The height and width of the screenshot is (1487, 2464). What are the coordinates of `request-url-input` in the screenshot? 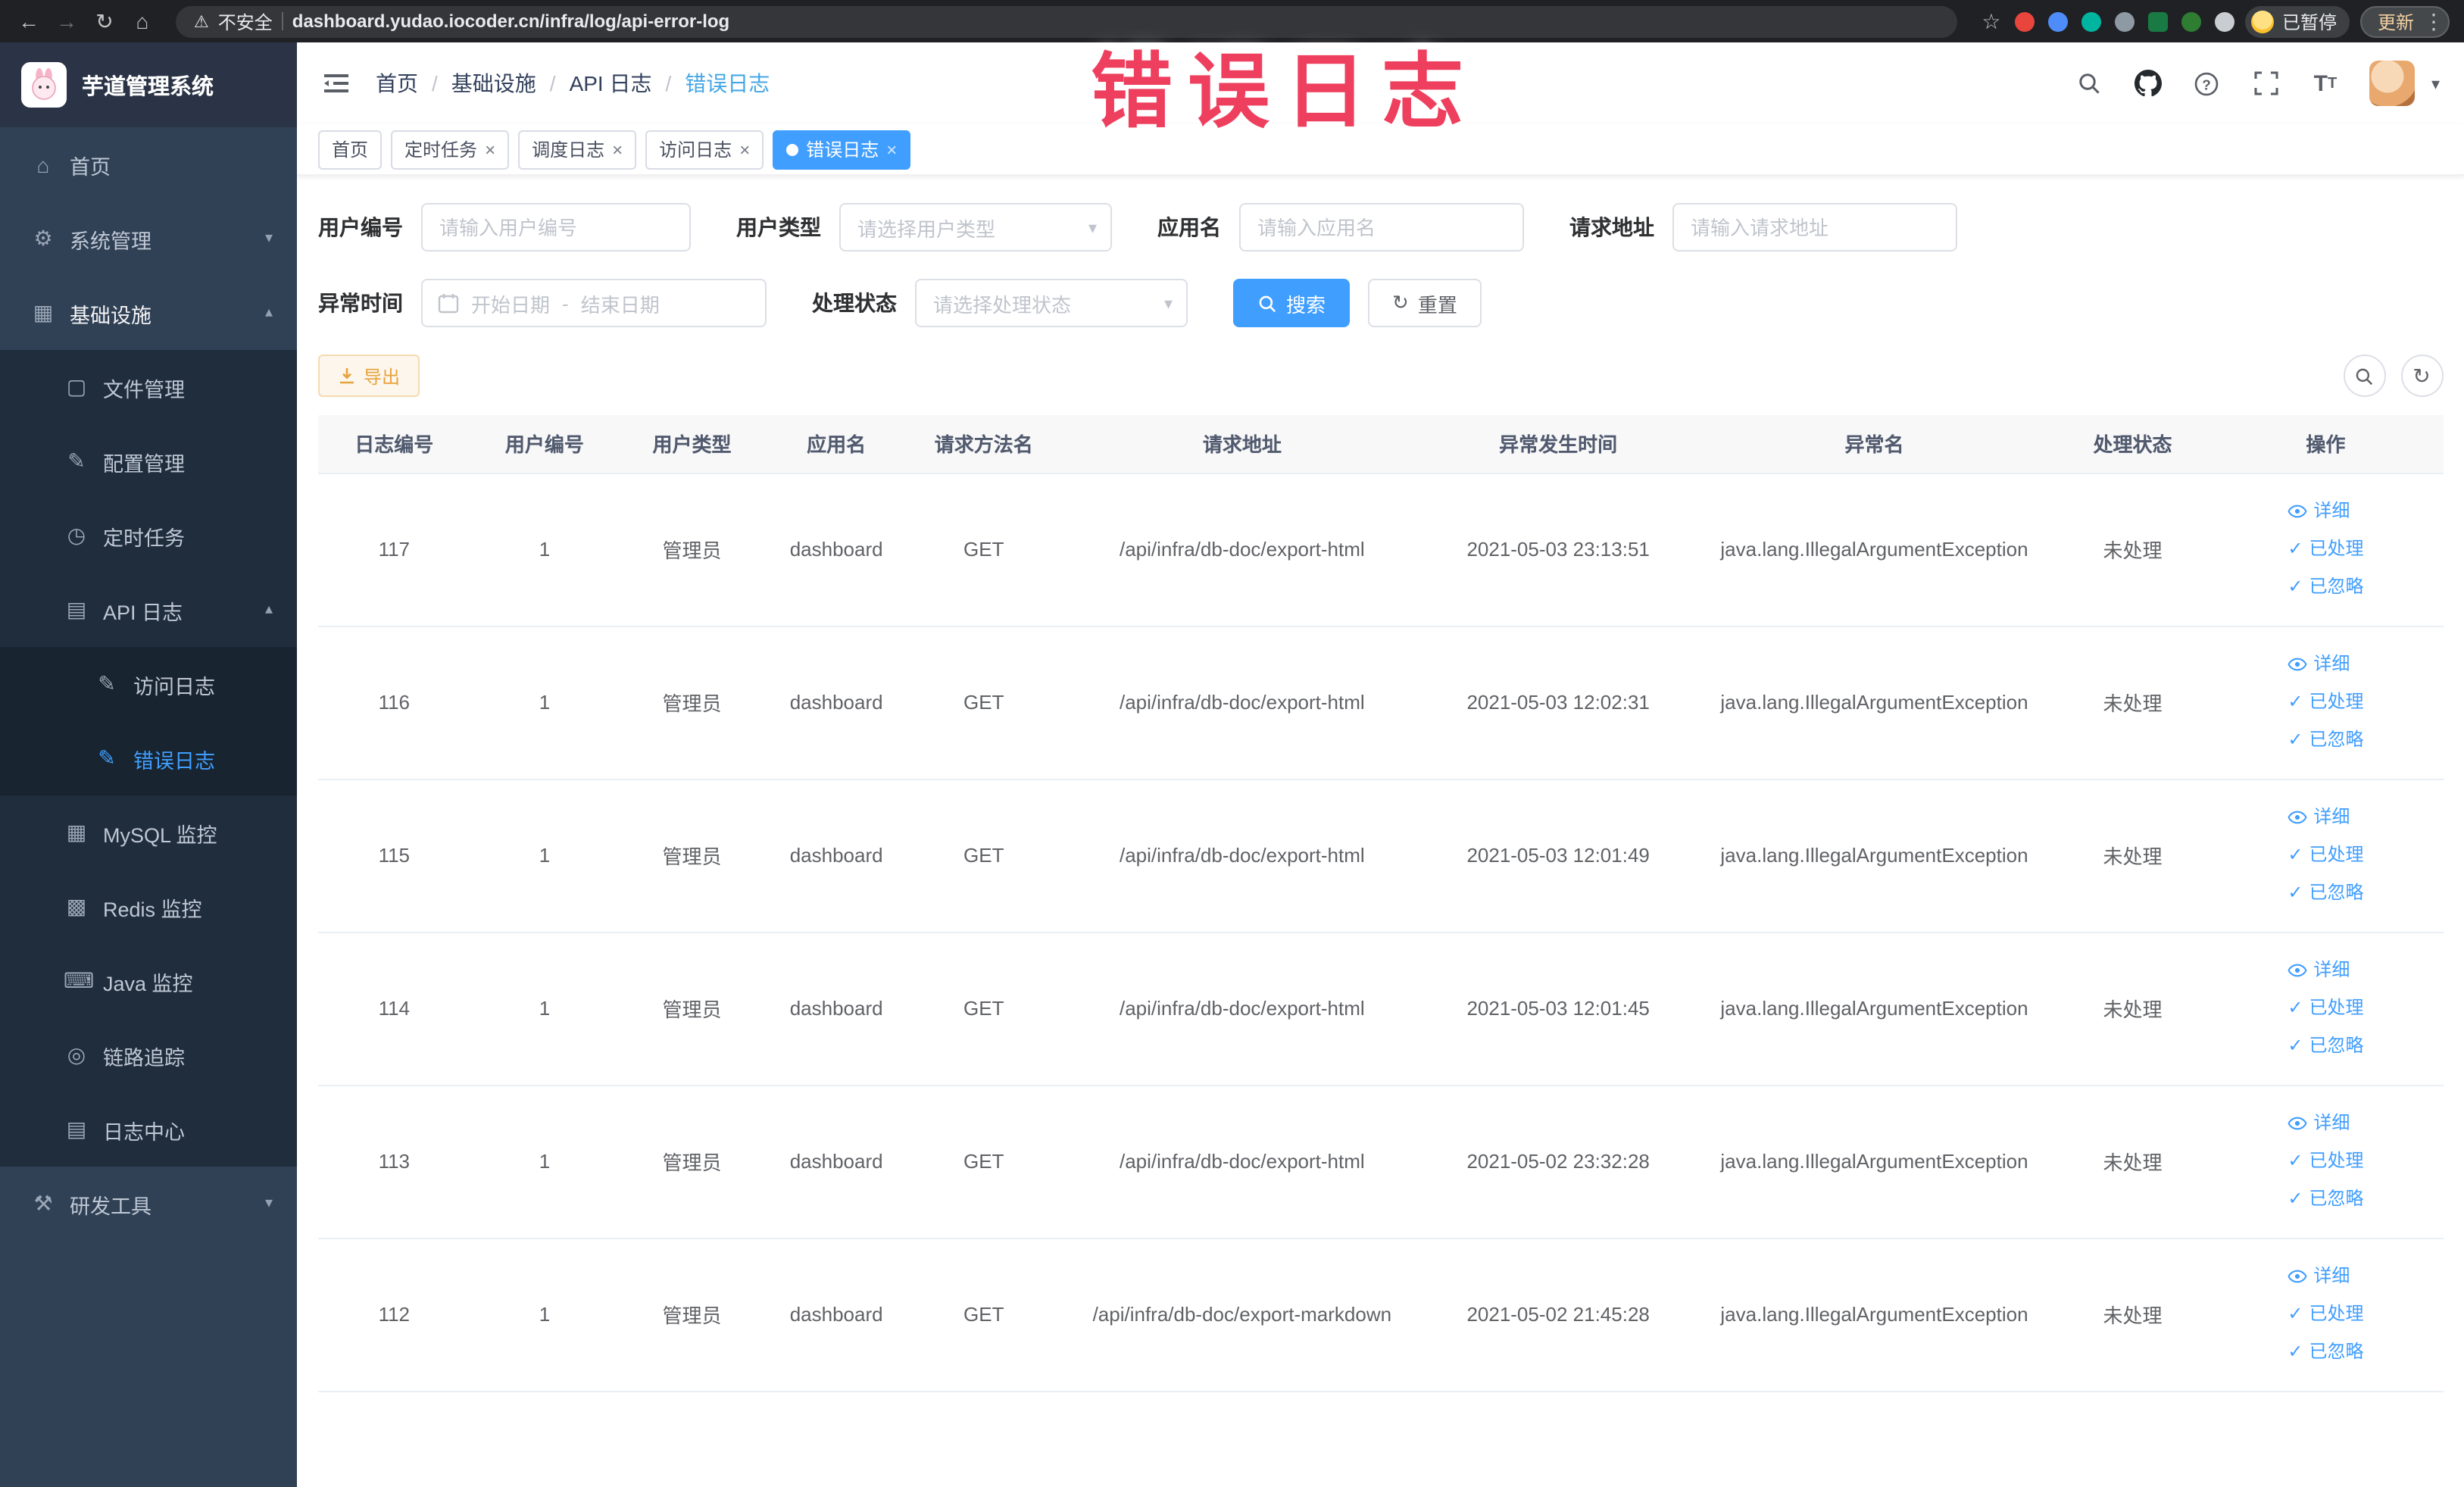 It's located at (1814, 227).